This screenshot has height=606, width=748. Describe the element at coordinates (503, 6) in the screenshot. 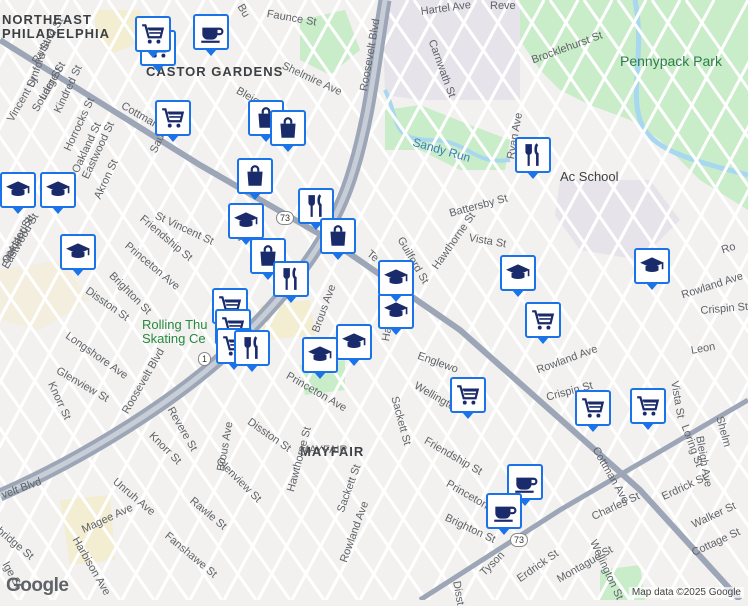

I see `street-label: Reve` at that location.